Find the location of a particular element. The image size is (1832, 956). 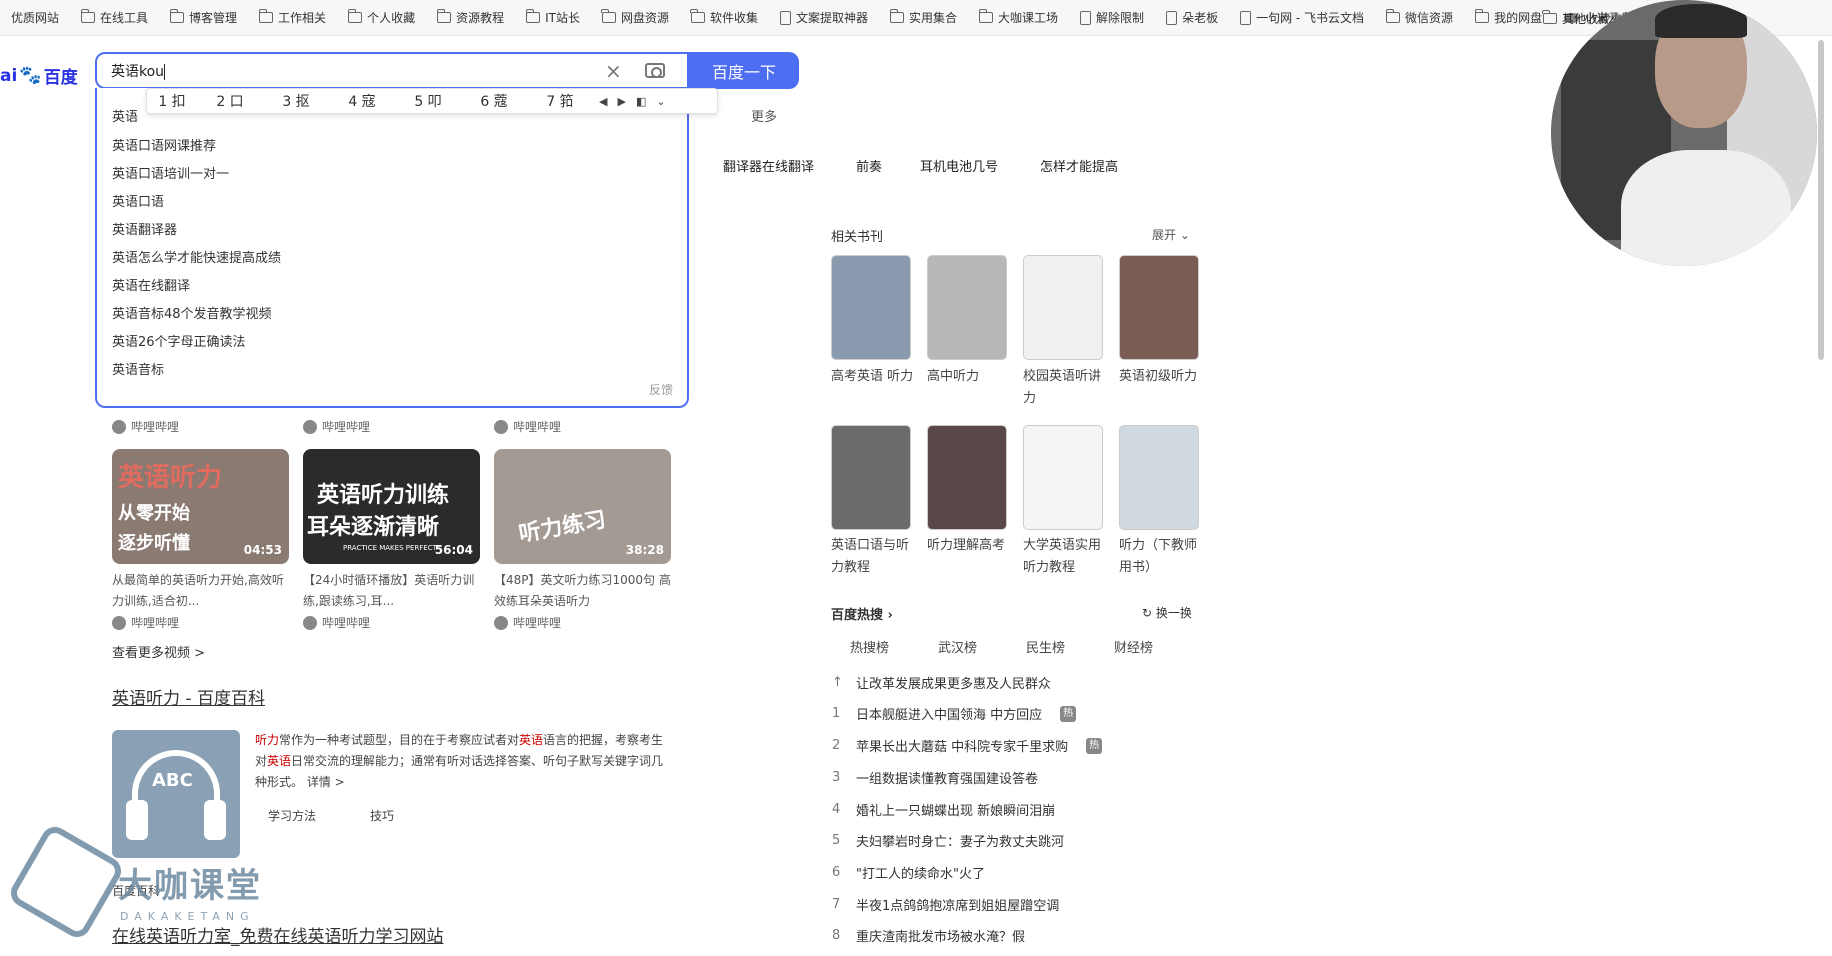

video-duration: 38:28 is located at coordinates (644, 550).